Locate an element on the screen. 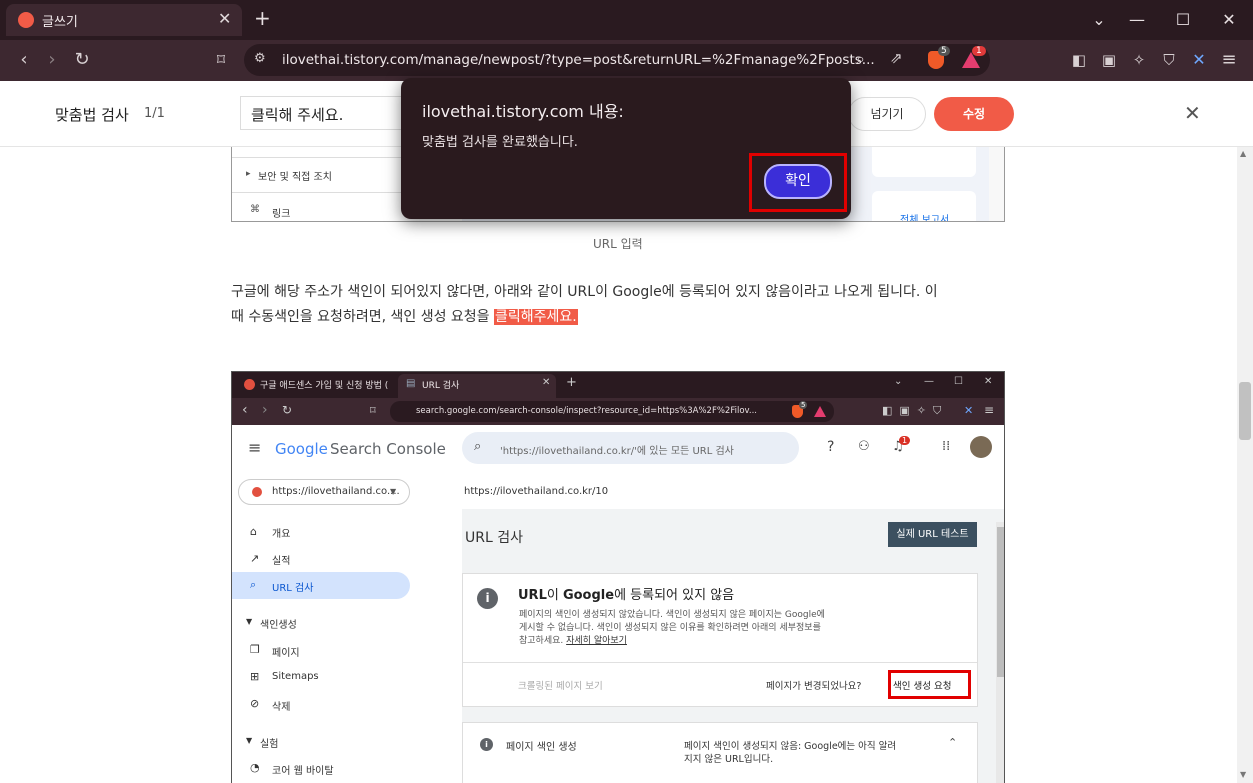 The width and height of the screenshot is (1253, 783). sc-ext-x-icon: ✕ is located at coordinates (969, 410).